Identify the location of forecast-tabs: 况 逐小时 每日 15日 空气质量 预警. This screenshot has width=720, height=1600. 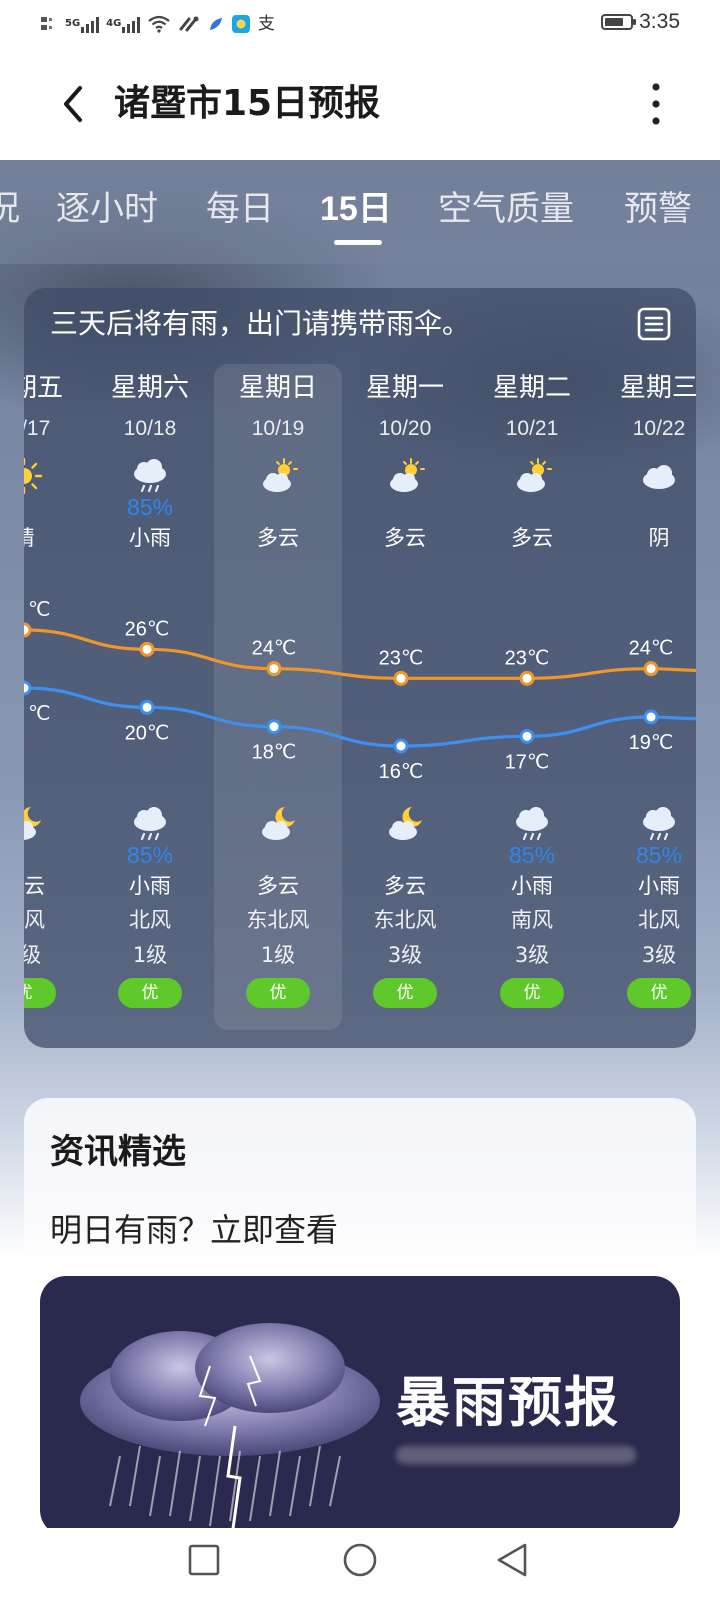
(360, 212).